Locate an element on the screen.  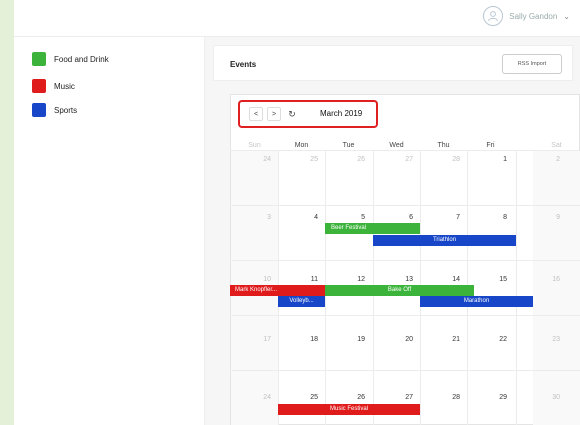
day-cell-number: 12 is located at coordinates (345, 279).